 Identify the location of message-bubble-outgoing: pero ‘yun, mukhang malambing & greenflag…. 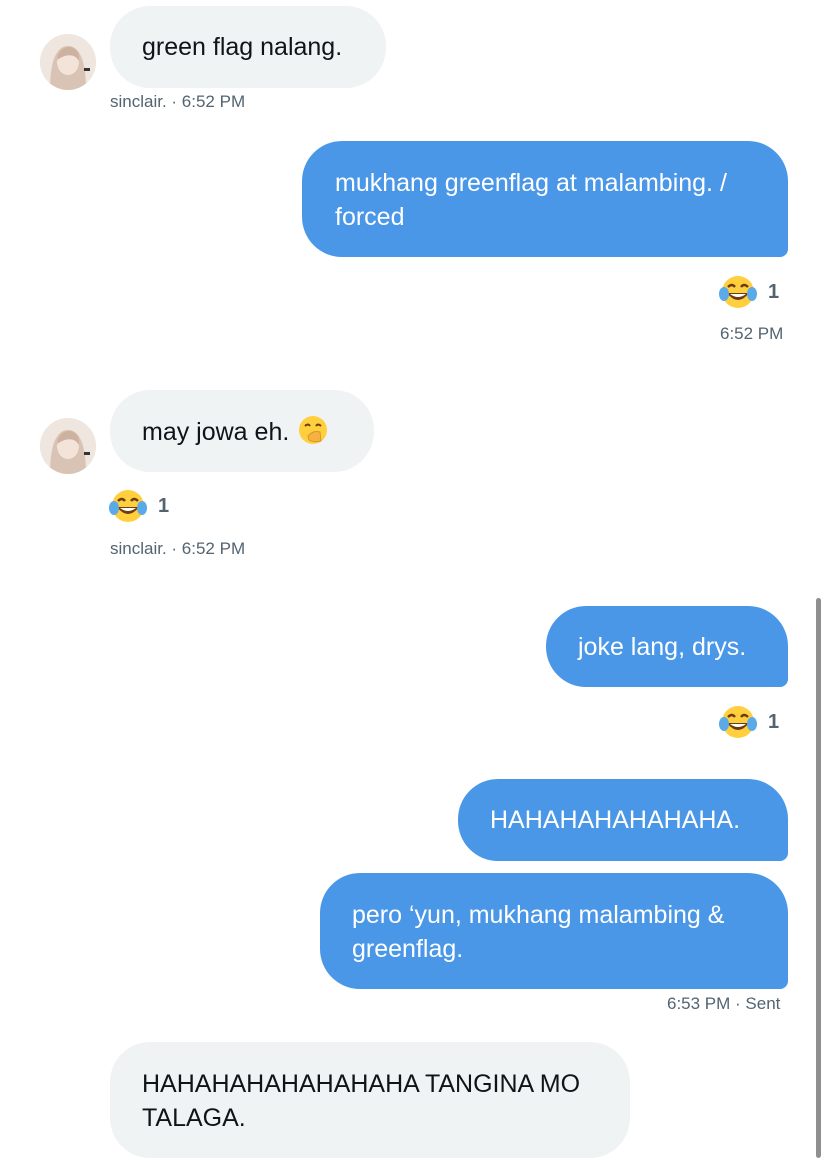
(554, 931).